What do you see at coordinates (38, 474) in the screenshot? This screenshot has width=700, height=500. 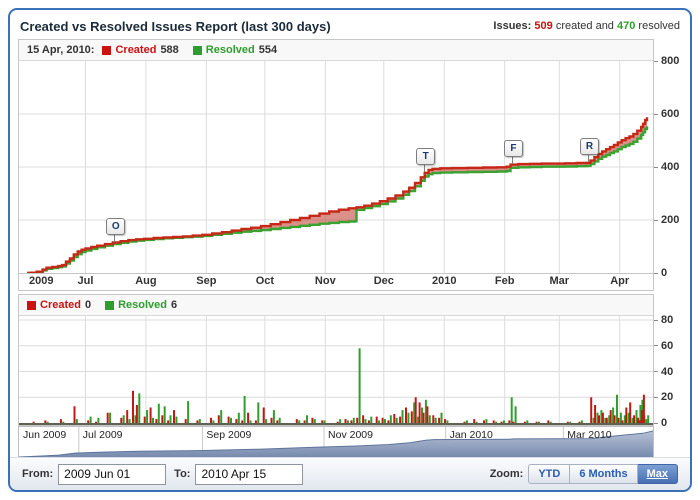 I see `from-label: From:` at bounding box center [38, 474].